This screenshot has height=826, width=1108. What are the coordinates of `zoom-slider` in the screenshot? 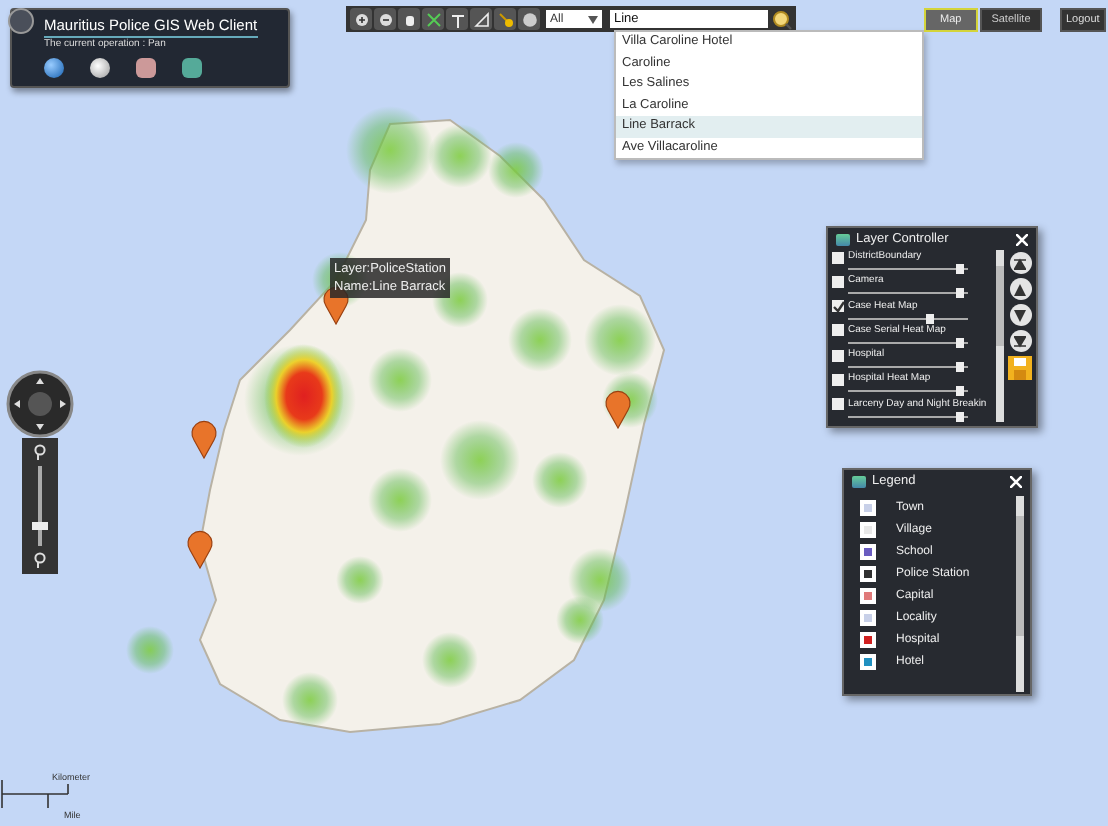 It's located at (40, 506).